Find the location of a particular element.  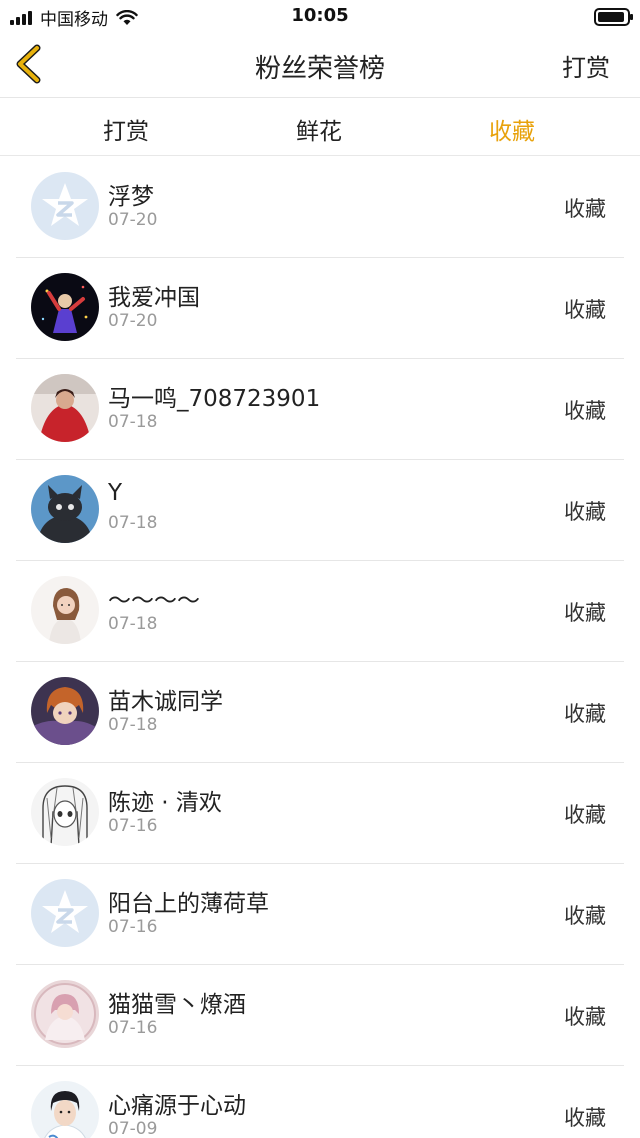

black-cat-avatar is located at coordinates (65, 509).